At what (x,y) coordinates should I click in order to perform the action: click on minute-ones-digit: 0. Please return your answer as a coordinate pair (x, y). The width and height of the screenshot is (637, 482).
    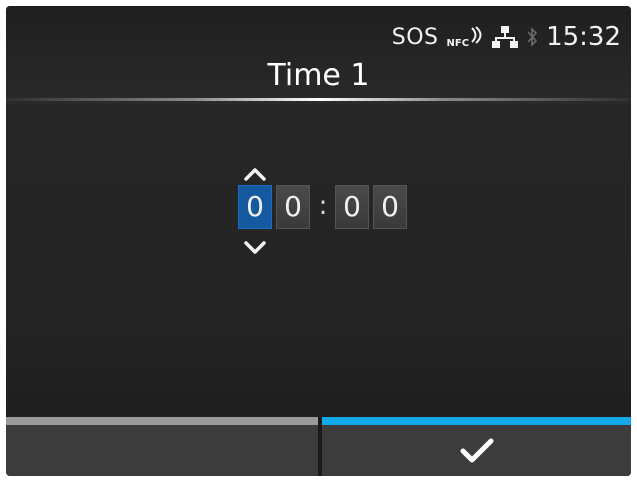
    Looking at the image, I should click on (390, 207).